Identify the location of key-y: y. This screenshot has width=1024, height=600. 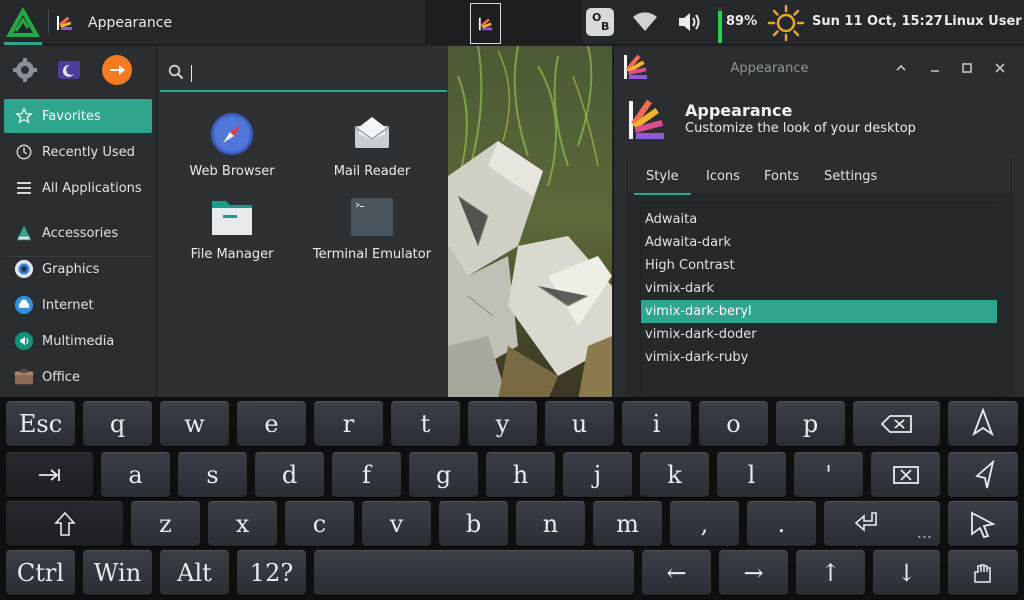
(502, 423).